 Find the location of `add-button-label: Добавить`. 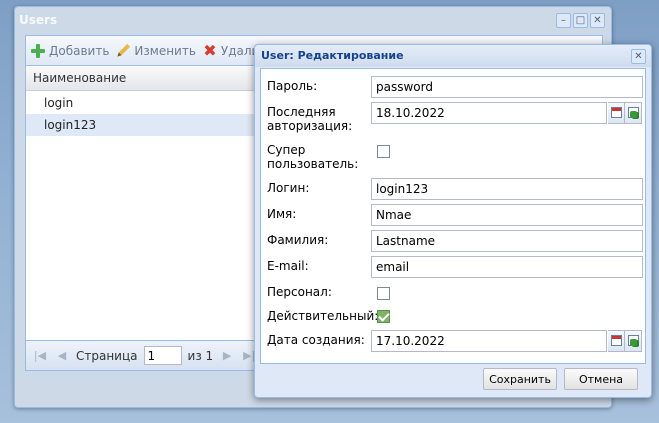

add-button-label: Добавить is located at coordinates (79, 50).